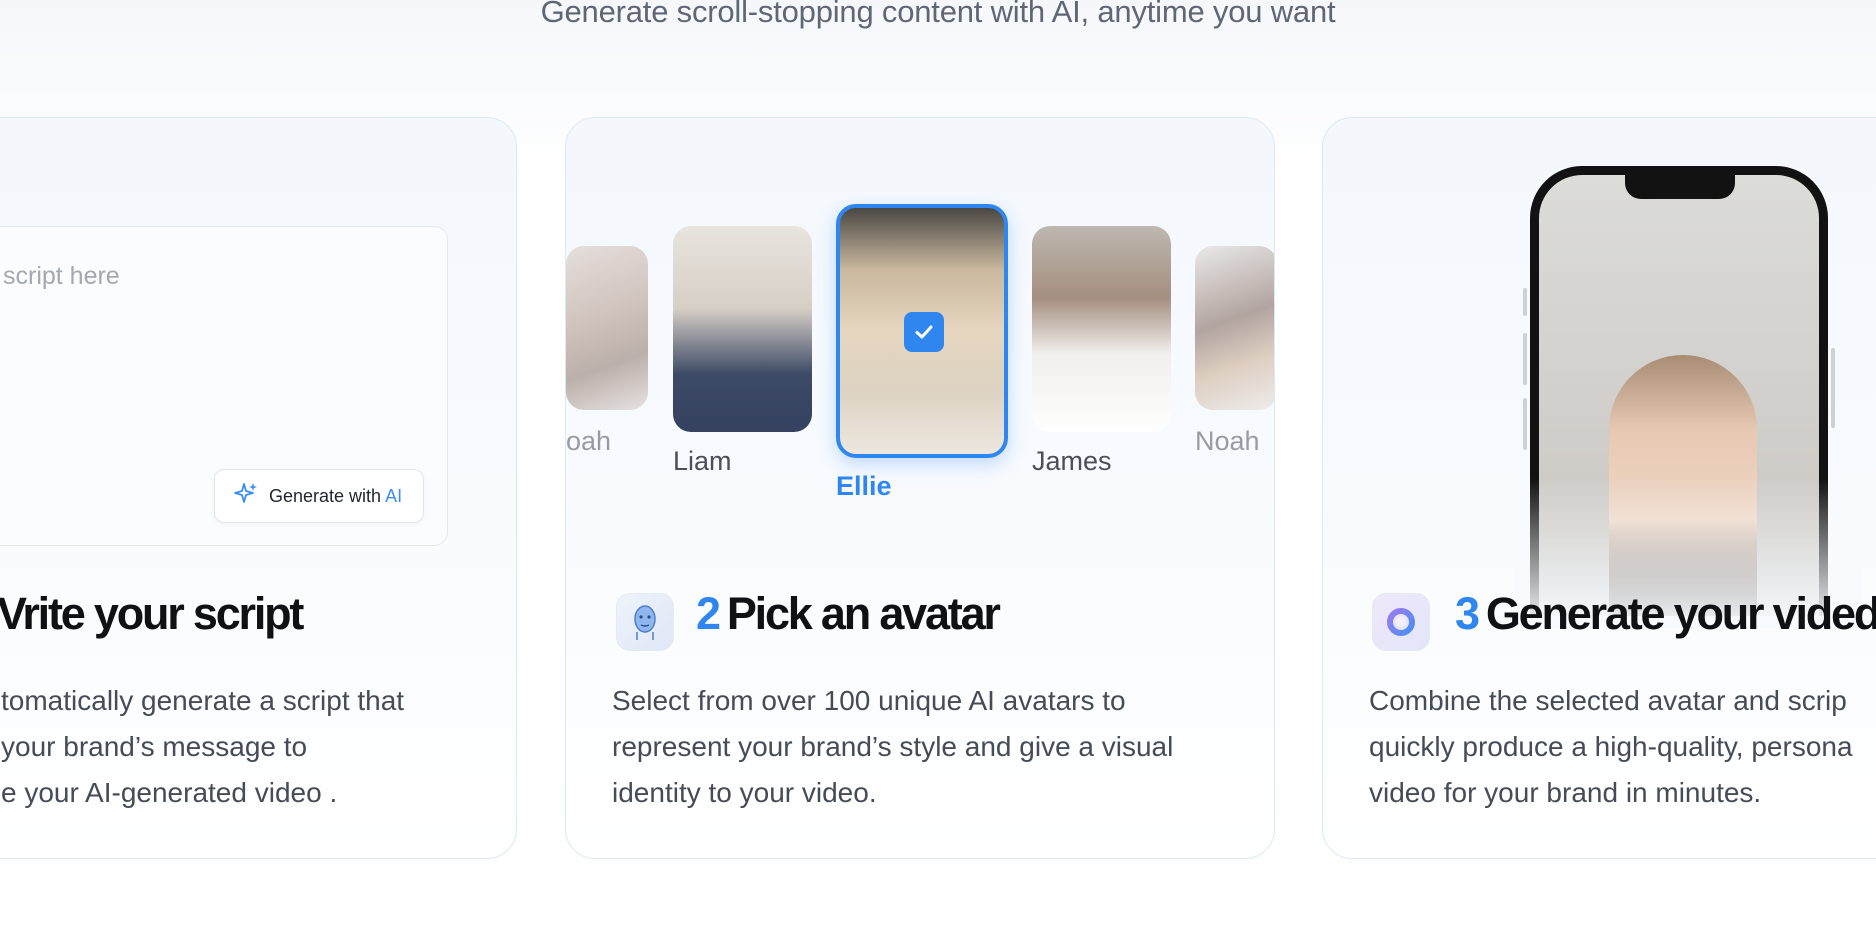  I want to click on script-placeholder: script here, so click(61, 276).